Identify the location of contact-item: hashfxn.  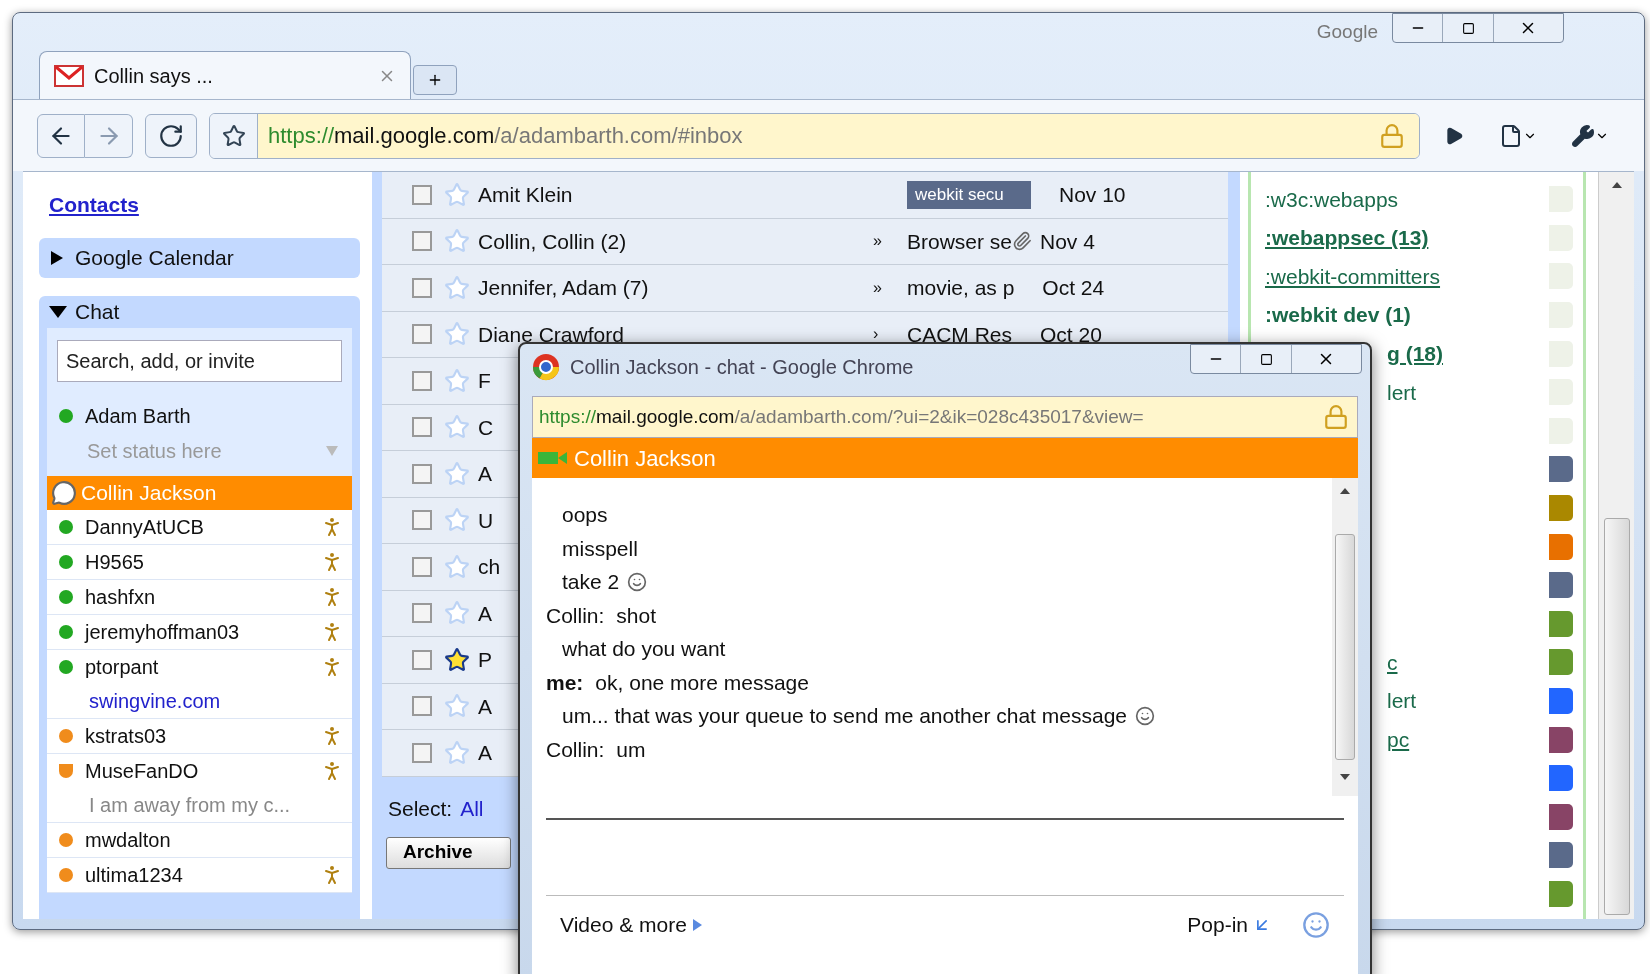
(199, 597).